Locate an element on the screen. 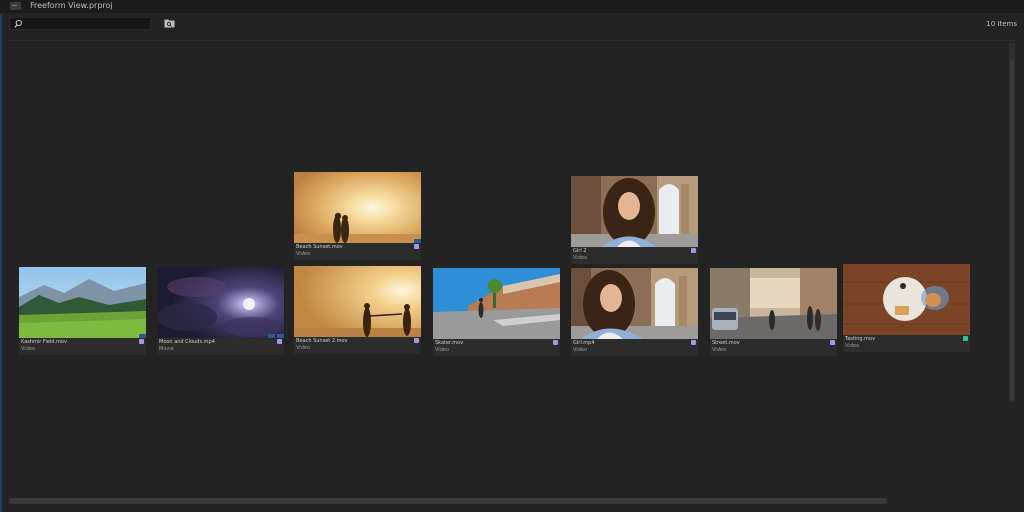 The image size is (1024, 512). clip-meta: Moon and Clouds.mp4 Movie is located at coordinates (220, 346).